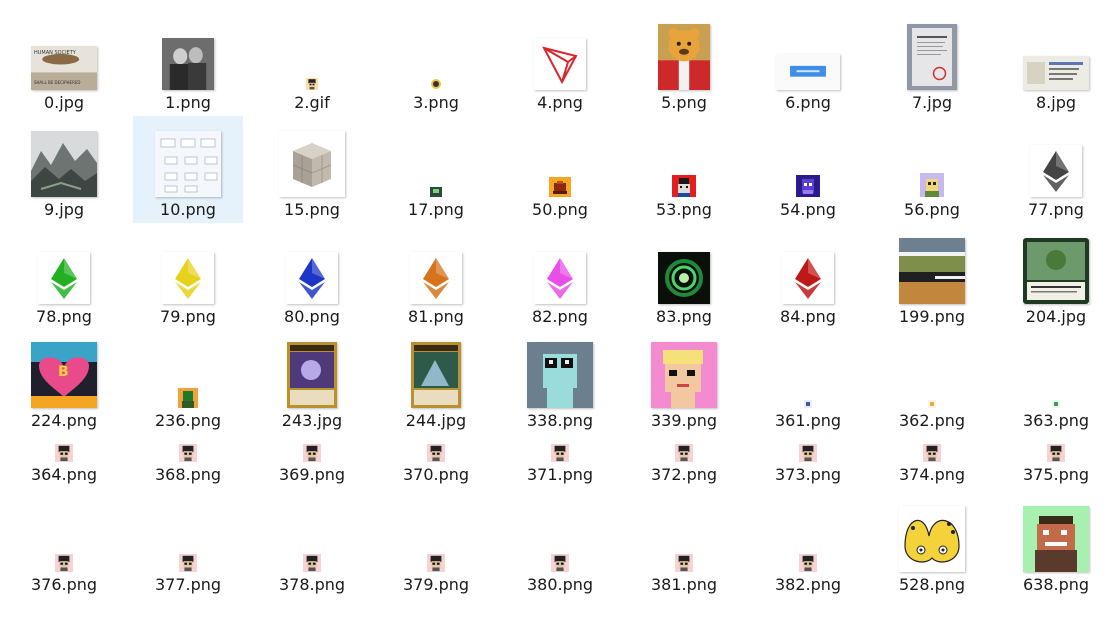 The image size is (1114, 623). I want to click on file-item: 84.png, so click(808, 276).